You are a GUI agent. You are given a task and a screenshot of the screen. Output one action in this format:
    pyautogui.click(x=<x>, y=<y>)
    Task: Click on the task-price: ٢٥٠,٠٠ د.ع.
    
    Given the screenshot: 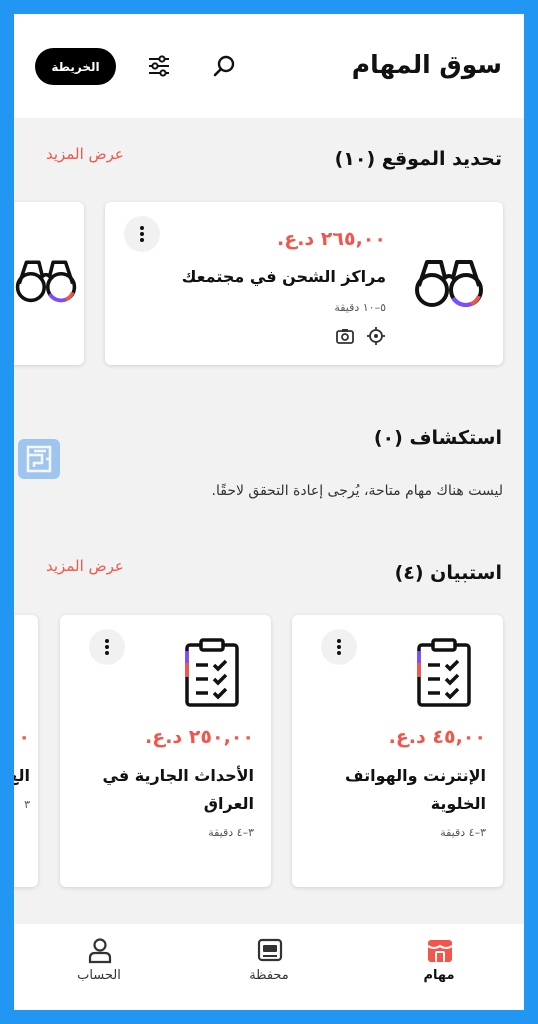 What is the action you would take?
    pyautogui.click(x=199, y=737)
    